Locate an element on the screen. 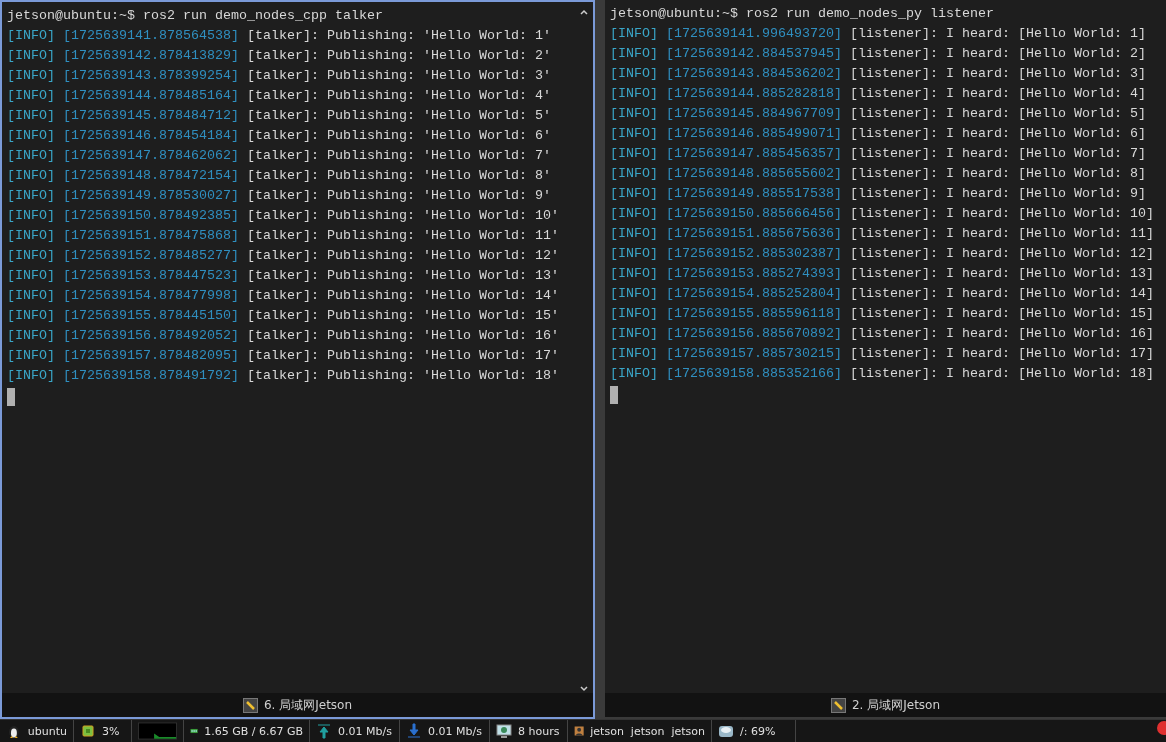 This screenshot has height=742, width=1166. taskbar-label: ubuntu is located at coordinates (47, 731).